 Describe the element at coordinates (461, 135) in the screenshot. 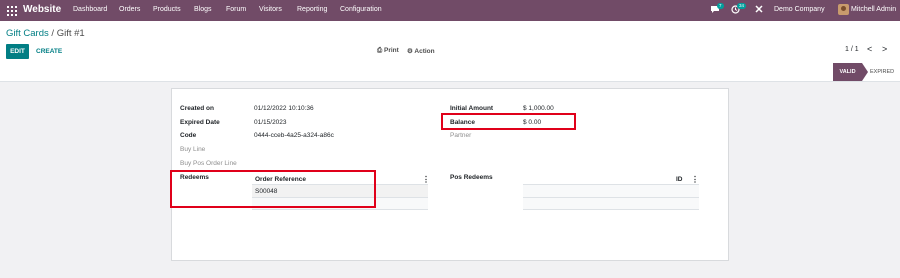

I see `partner-label: Partner` at that location.